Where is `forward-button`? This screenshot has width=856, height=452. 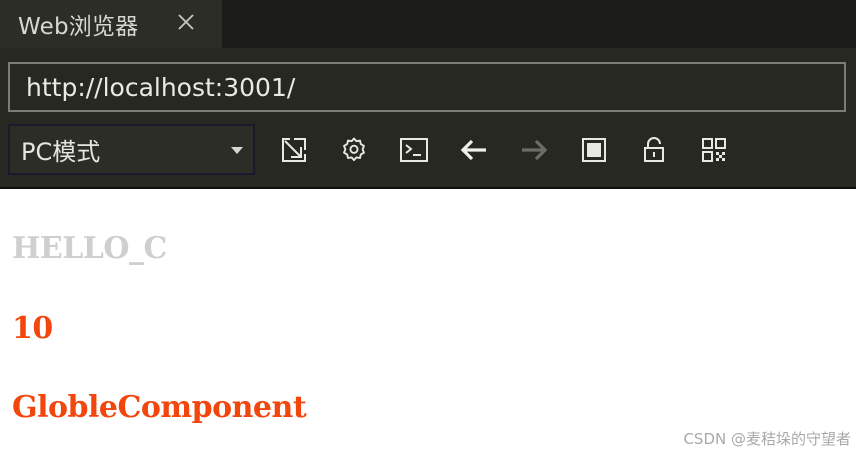 forward-button is located at coordinates (534, 150).